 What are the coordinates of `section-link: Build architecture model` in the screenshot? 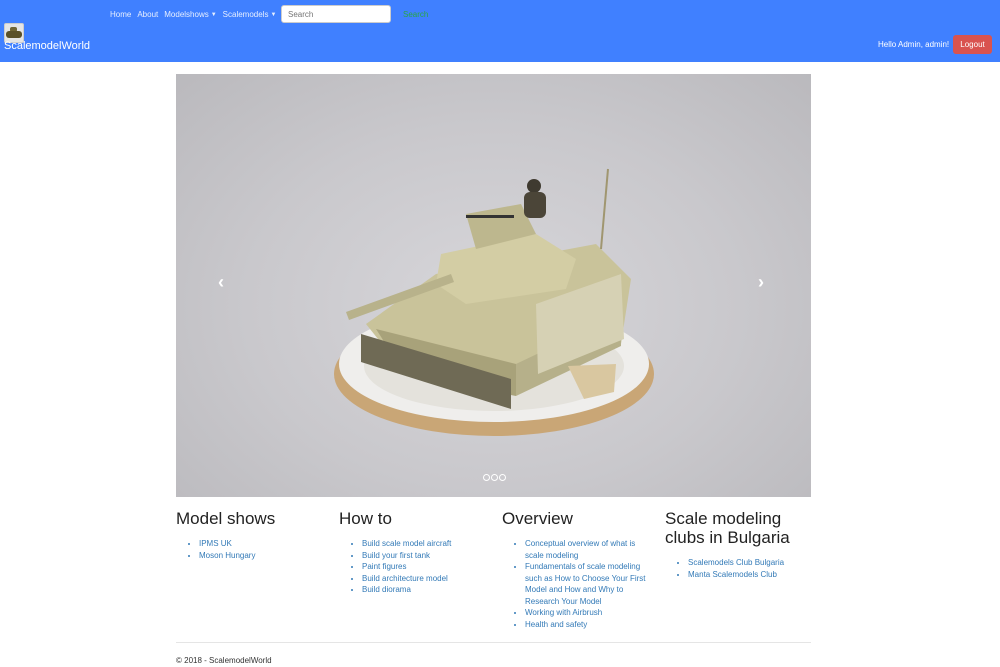 It's located at (425, 579).